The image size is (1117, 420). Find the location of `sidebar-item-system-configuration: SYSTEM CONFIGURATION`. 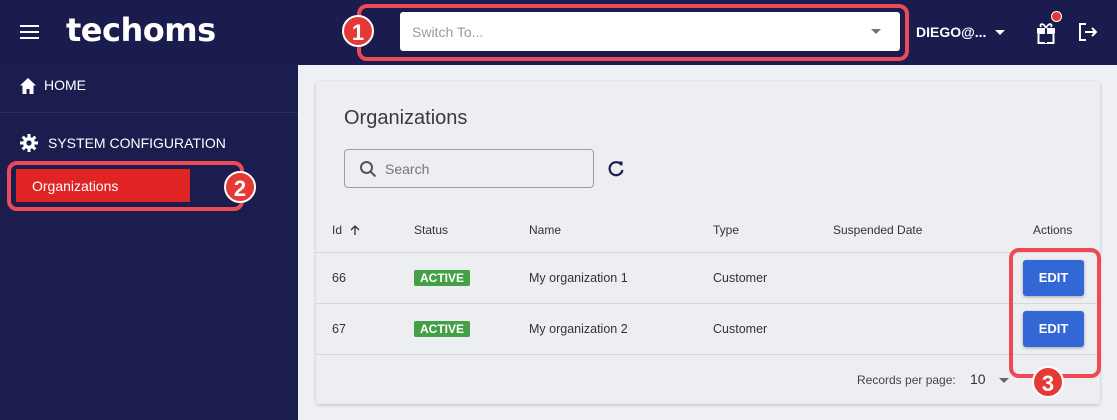

sidebar-item-system-configuration: SYSTEM CONFIGURATION is located at coordinates (149, 142).